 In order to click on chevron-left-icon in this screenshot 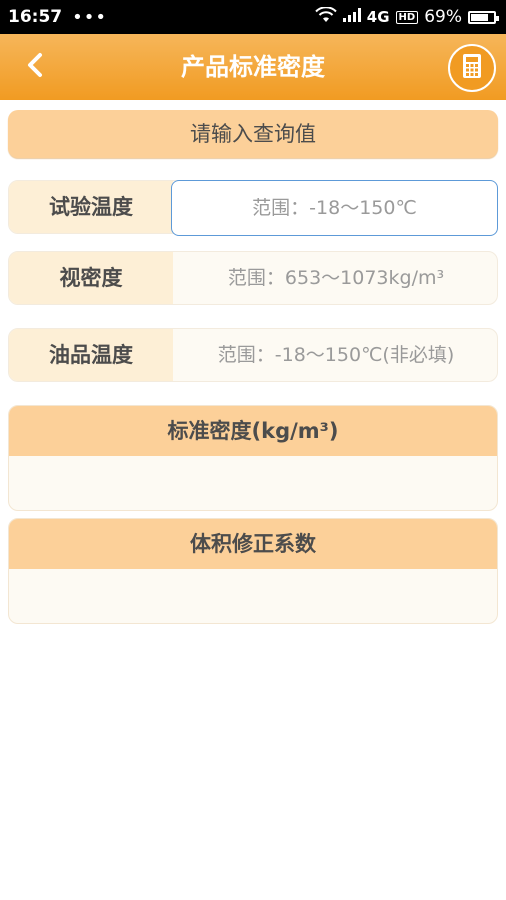, I will do `click(35, 67)`.